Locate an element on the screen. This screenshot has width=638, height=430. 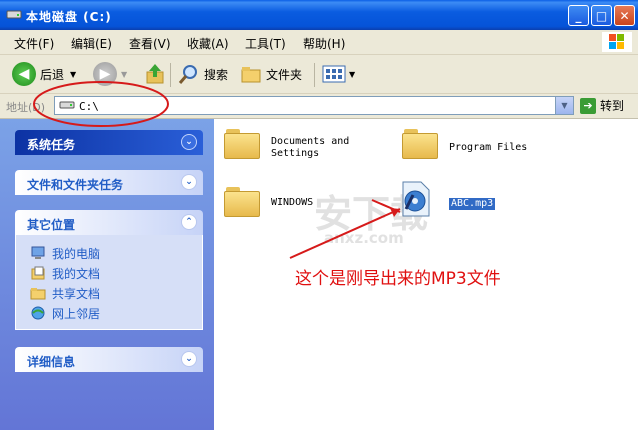
annotation-circle is located at coordinates (101, 104).